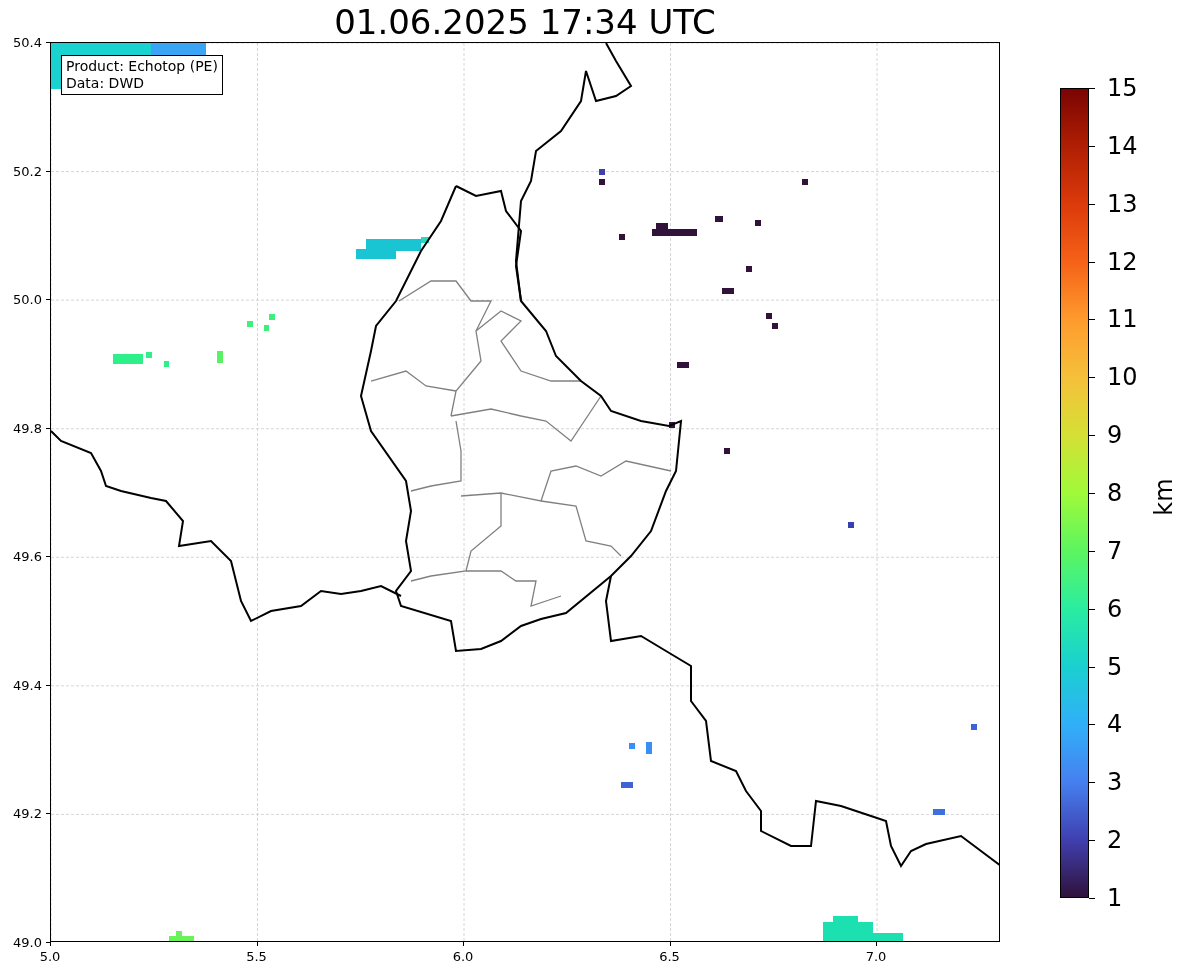  Describe the element at coordinates (1163, 497) in the screenshot. I see `colorbar-label: km` at that location.